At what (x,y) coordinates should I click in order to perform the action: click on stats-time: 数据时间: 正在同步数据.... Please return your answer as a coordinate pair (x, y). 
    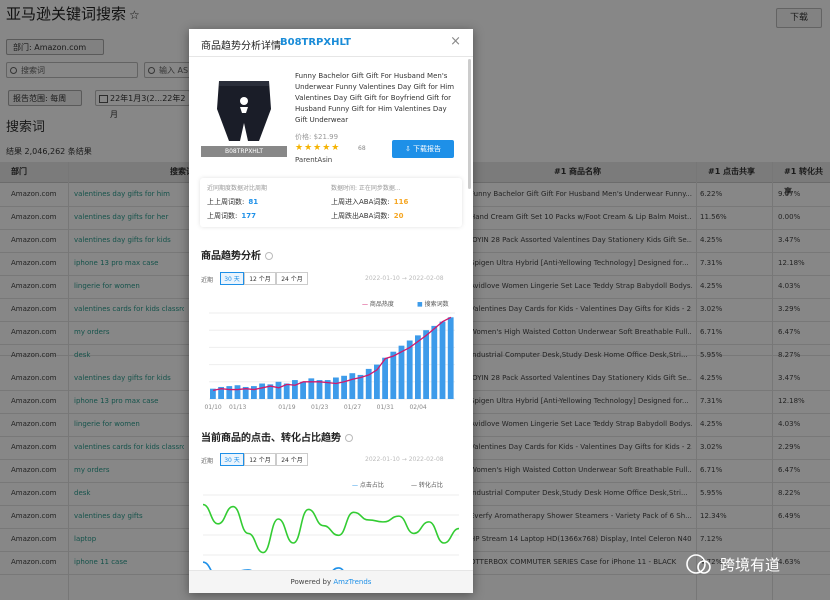
    Looking at the image, I should click on (366, 188).